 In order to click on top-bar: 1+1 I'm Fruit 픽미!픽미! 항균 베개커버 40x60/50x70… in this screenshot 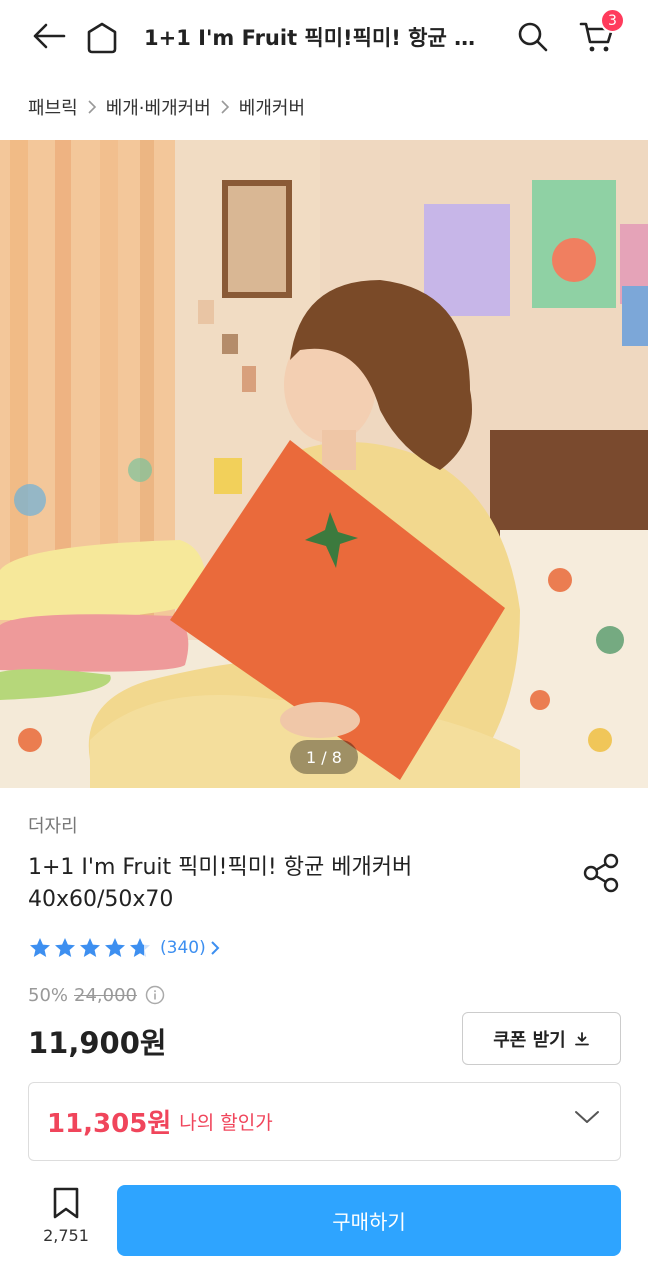, I will do `click(324, 38)`.